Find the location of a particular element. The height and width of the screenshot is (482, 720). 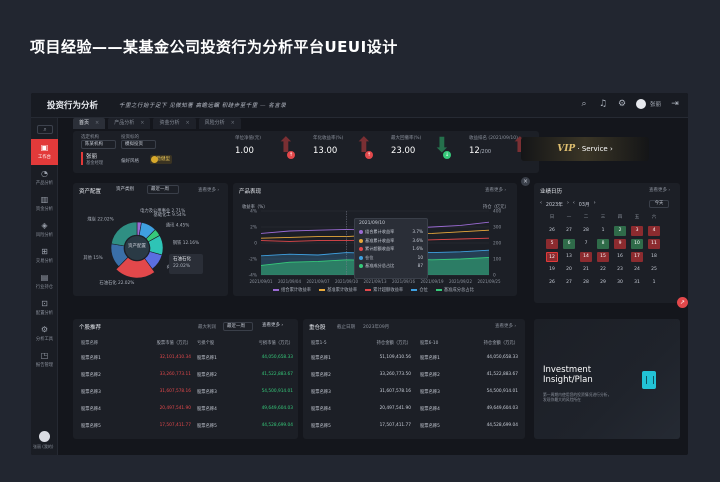

sidebar-item-workbench: ▣ 工作台 is located at coordinates (44, 152).